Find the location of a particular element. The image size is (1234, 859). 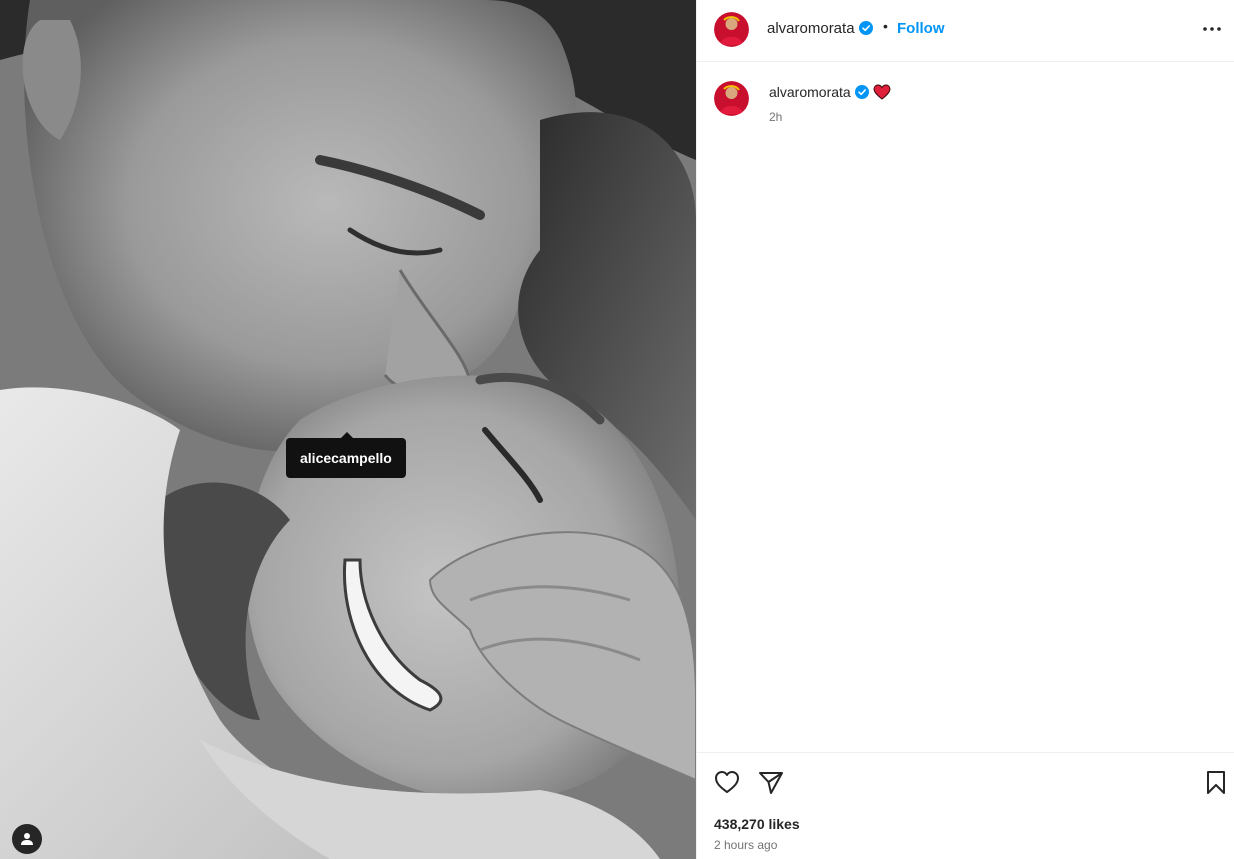

caption-avatar is located at coordinates (731, 98).